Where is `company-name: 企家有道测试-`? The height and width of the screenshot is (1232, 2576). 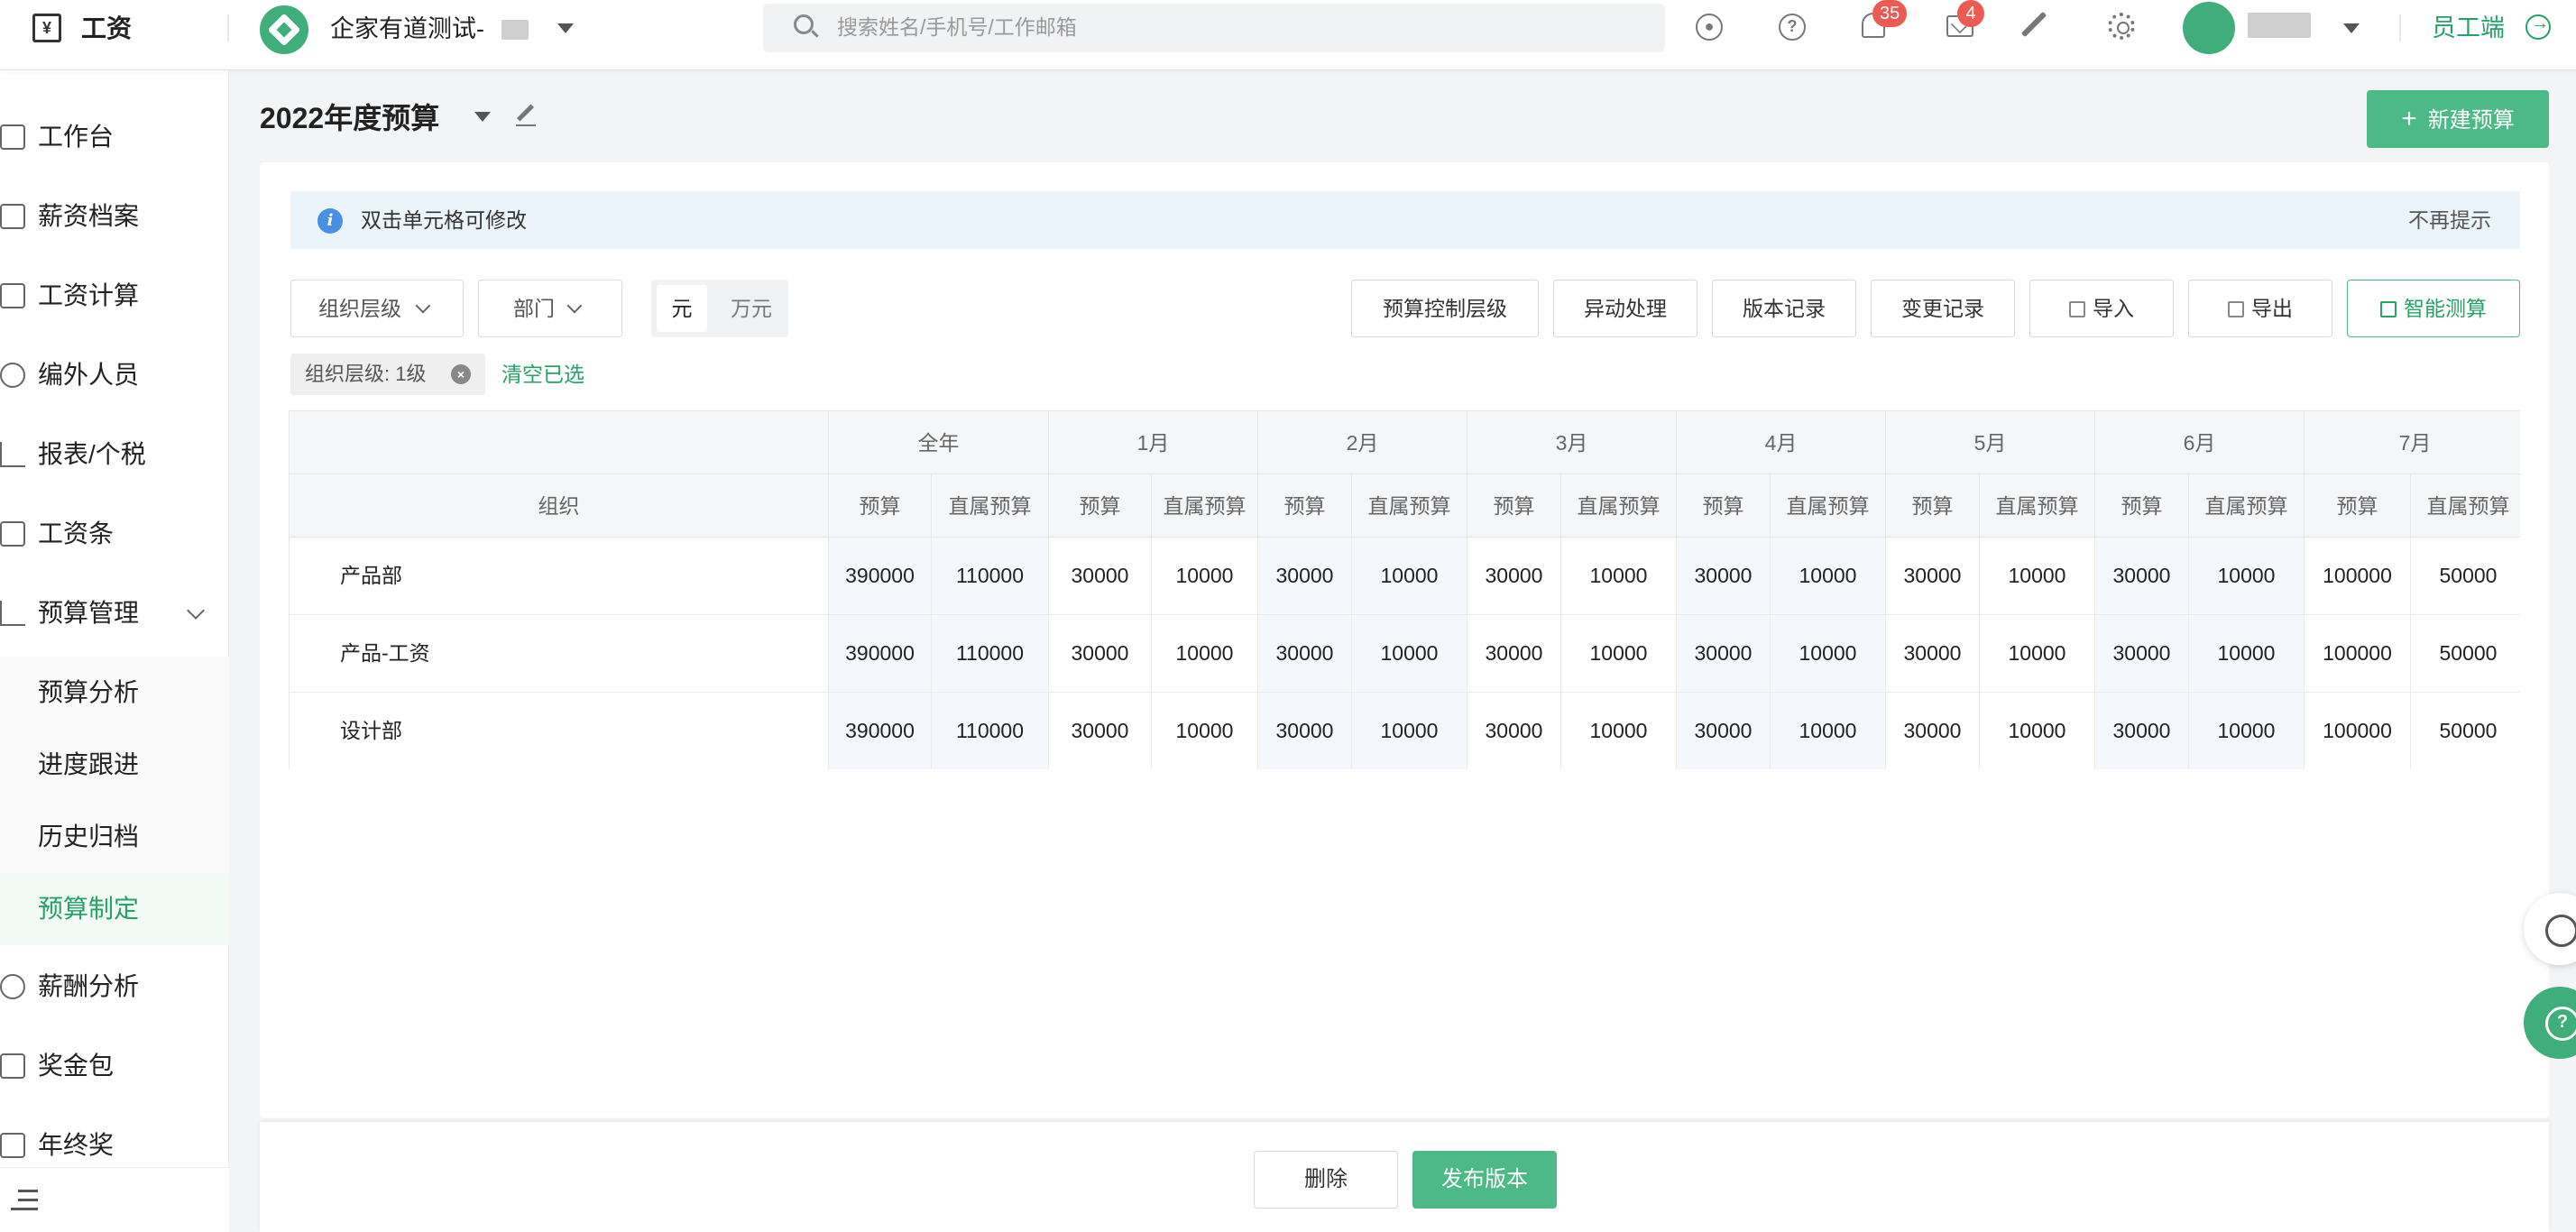 company-name: 企家有道测试- is located at coordinates (407, 29).